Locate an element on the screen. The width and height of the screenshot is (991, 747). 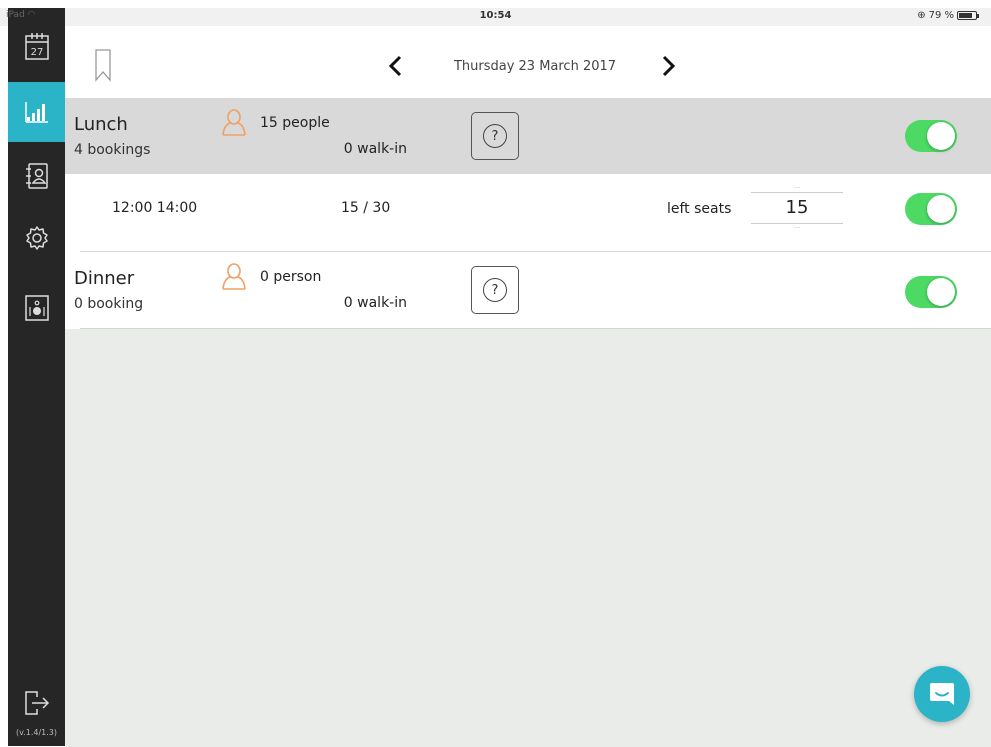
slot-times: 12:00 14:00 is located at coordinates (155, 208).